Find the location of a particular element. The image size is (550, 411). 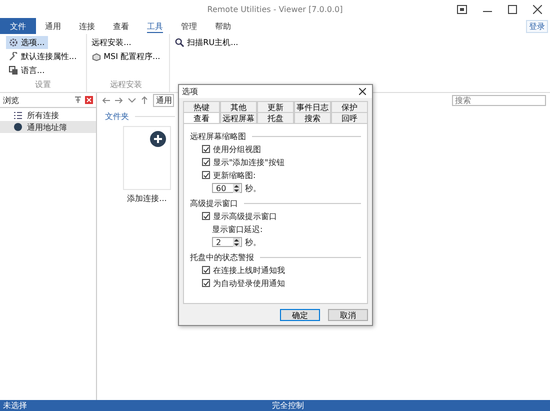

checkbox-label: 使用分组视图 is located at coordinates (237, 149).